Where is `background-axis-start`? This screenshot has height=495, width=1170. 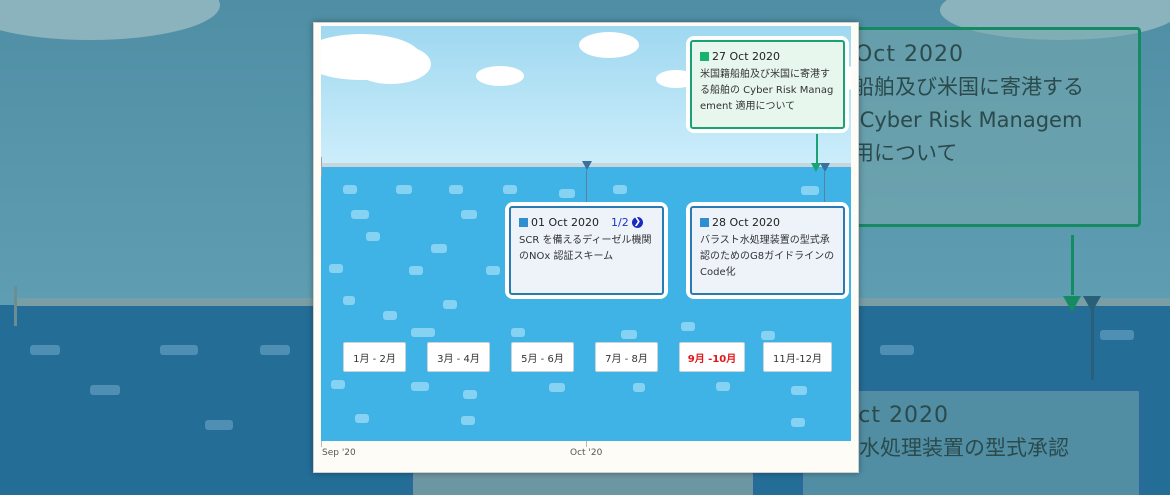 background-axis-start is located at coordinates (15, 306).